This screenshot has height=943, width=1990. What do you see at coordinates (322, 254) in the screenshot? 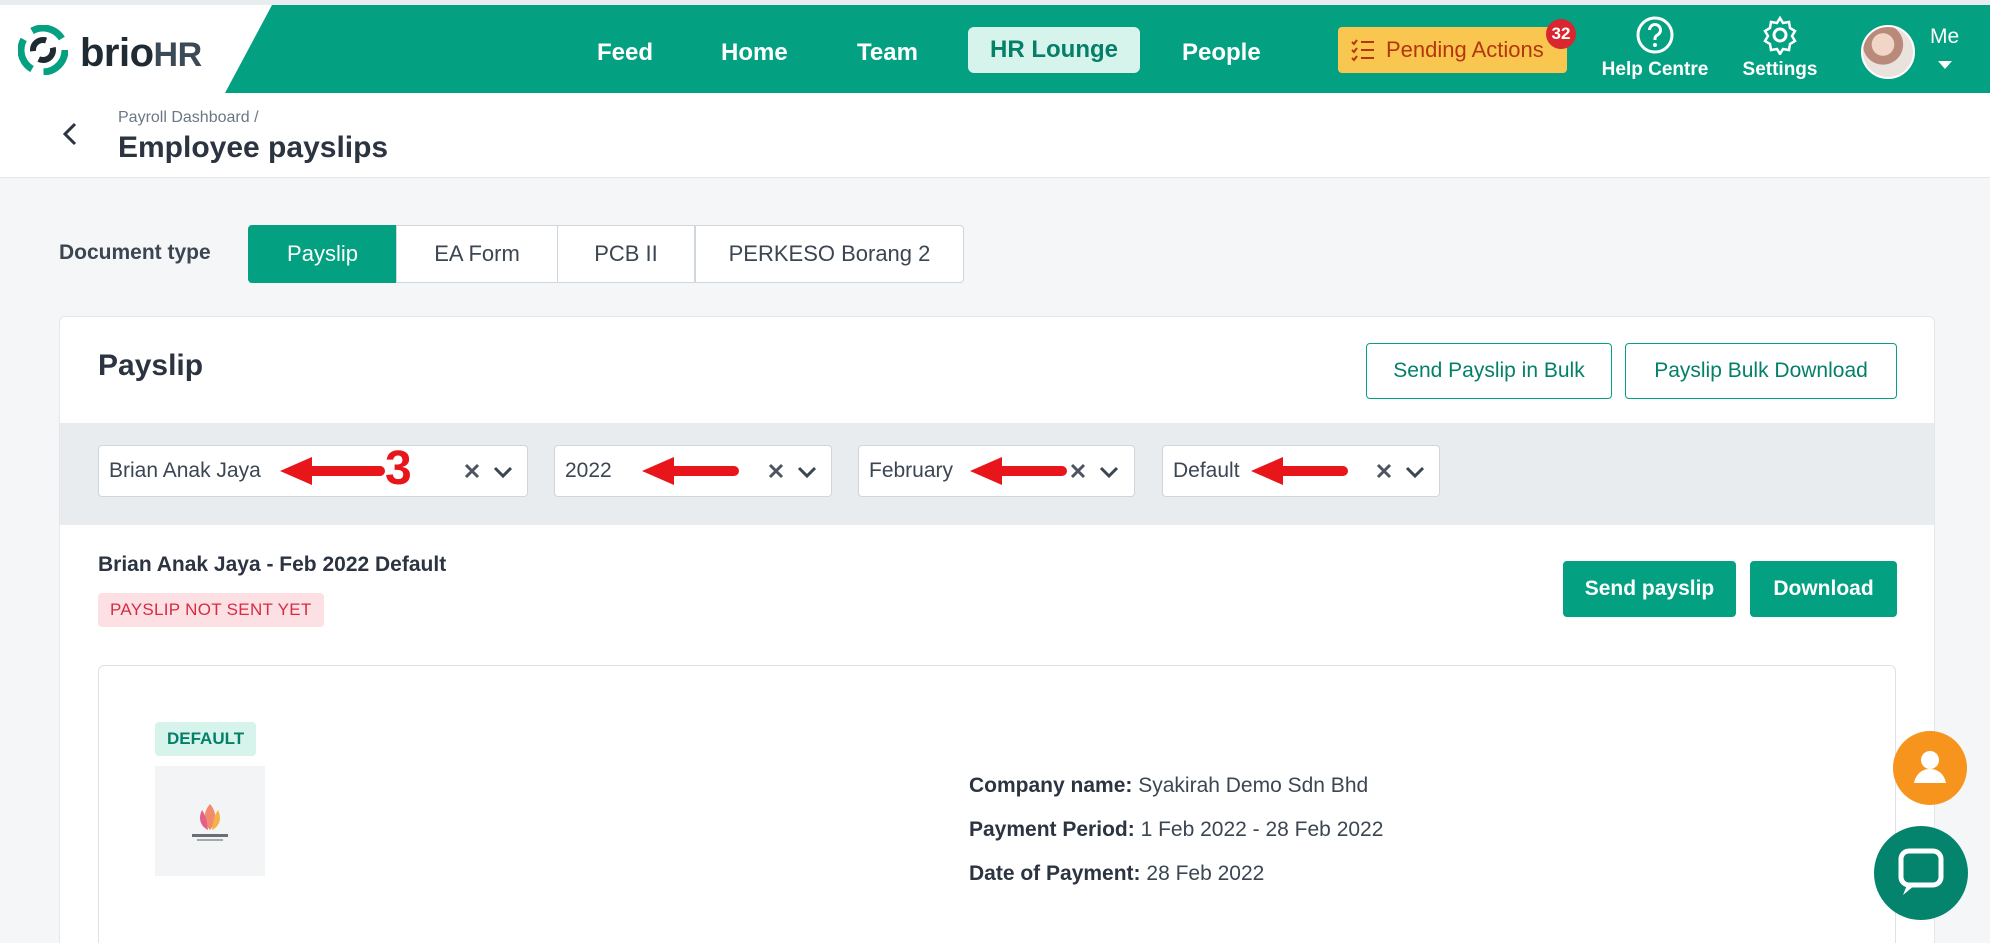
I see `doc-type-payslip: Payslip` at bounding box center [322, 254].